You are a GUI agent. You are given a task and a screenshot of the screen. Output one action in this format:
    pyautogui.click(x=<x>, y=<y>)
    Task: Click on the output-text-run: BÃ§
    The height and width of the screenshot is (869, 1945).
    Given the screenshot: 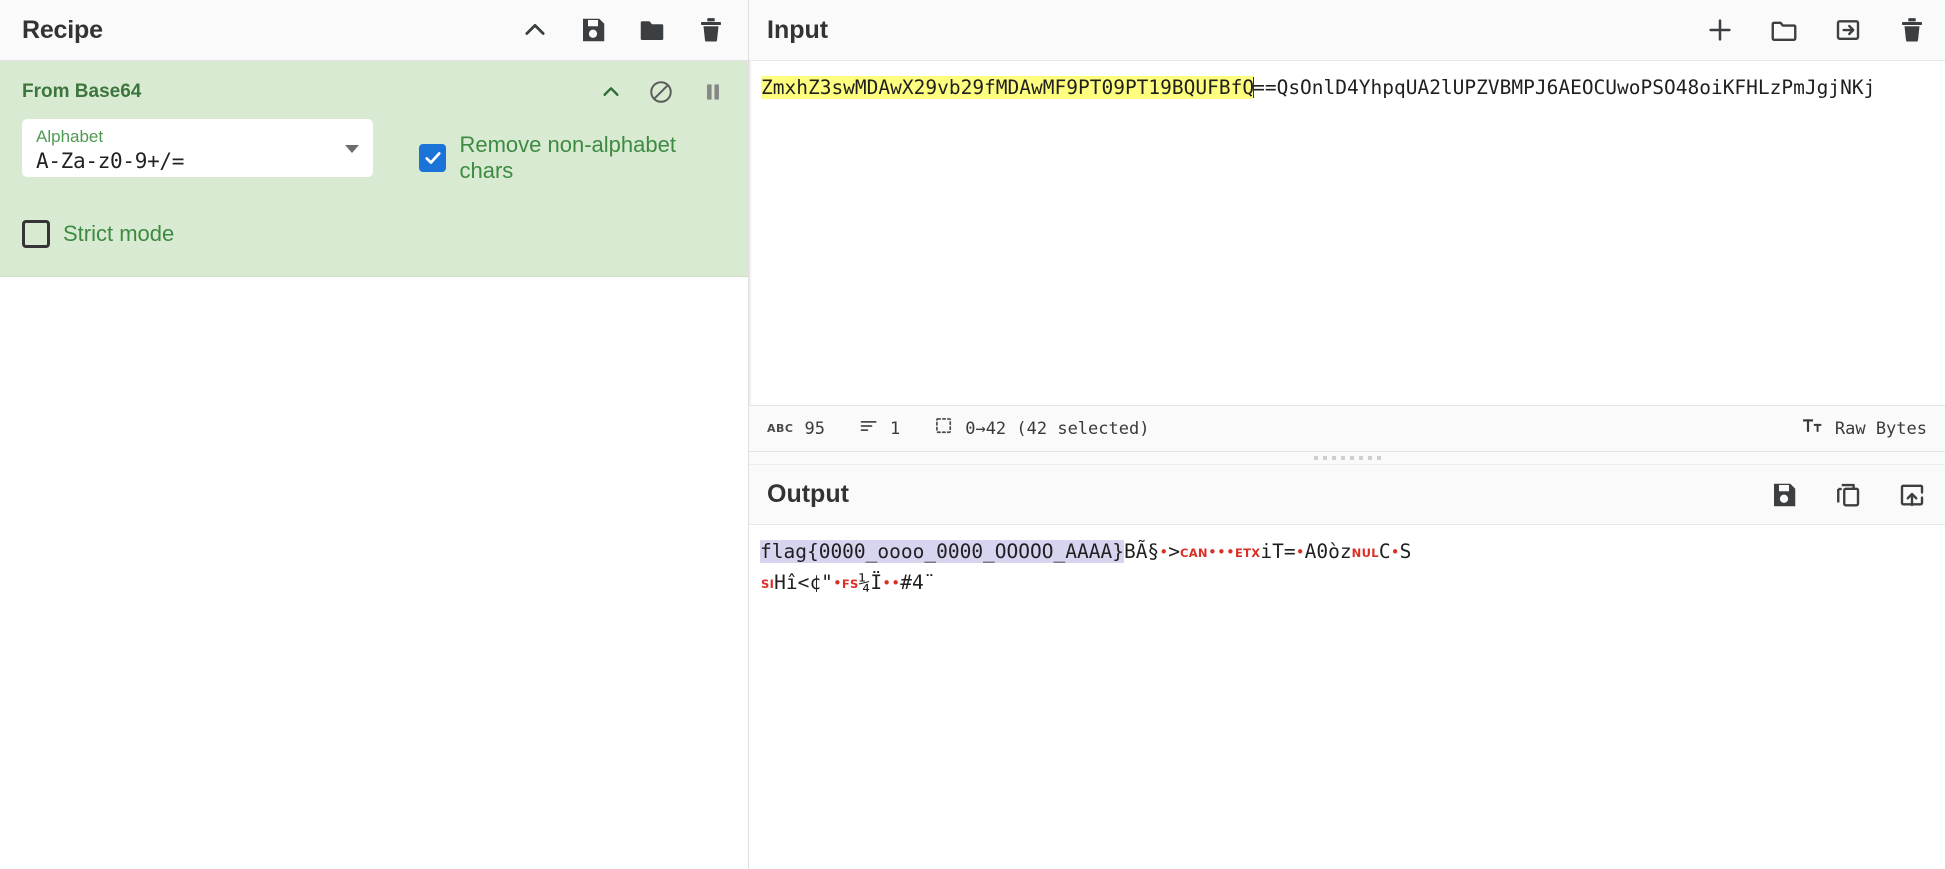 What is the action you would take?
    pyautogui.click(x=1141, y=551)
    